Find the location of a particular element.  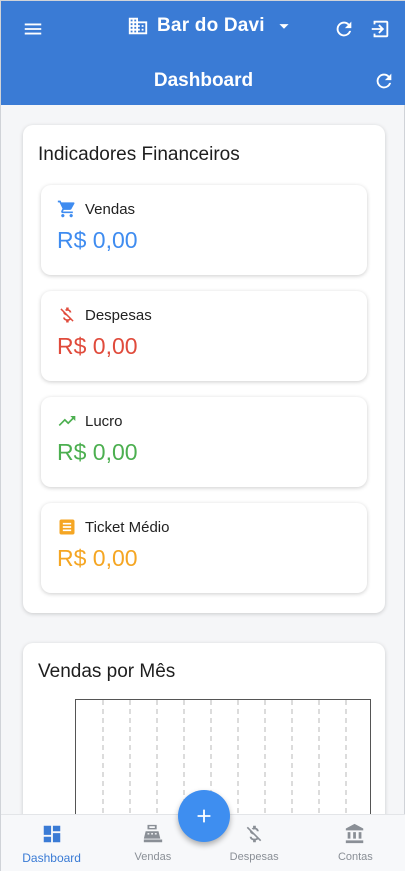

page-title: Dashboard is located at coordinates (203, 80).